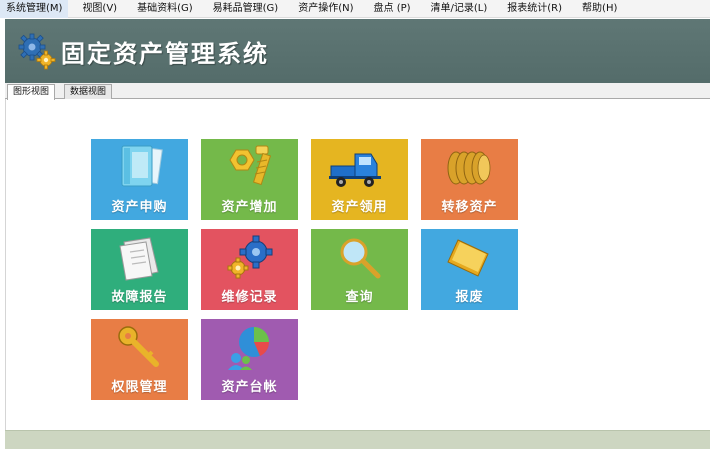 This screenshot has height=449, width=710. Describe the element at coordinates (138, 346) in the screenshot. I see `key-icon` at that location.